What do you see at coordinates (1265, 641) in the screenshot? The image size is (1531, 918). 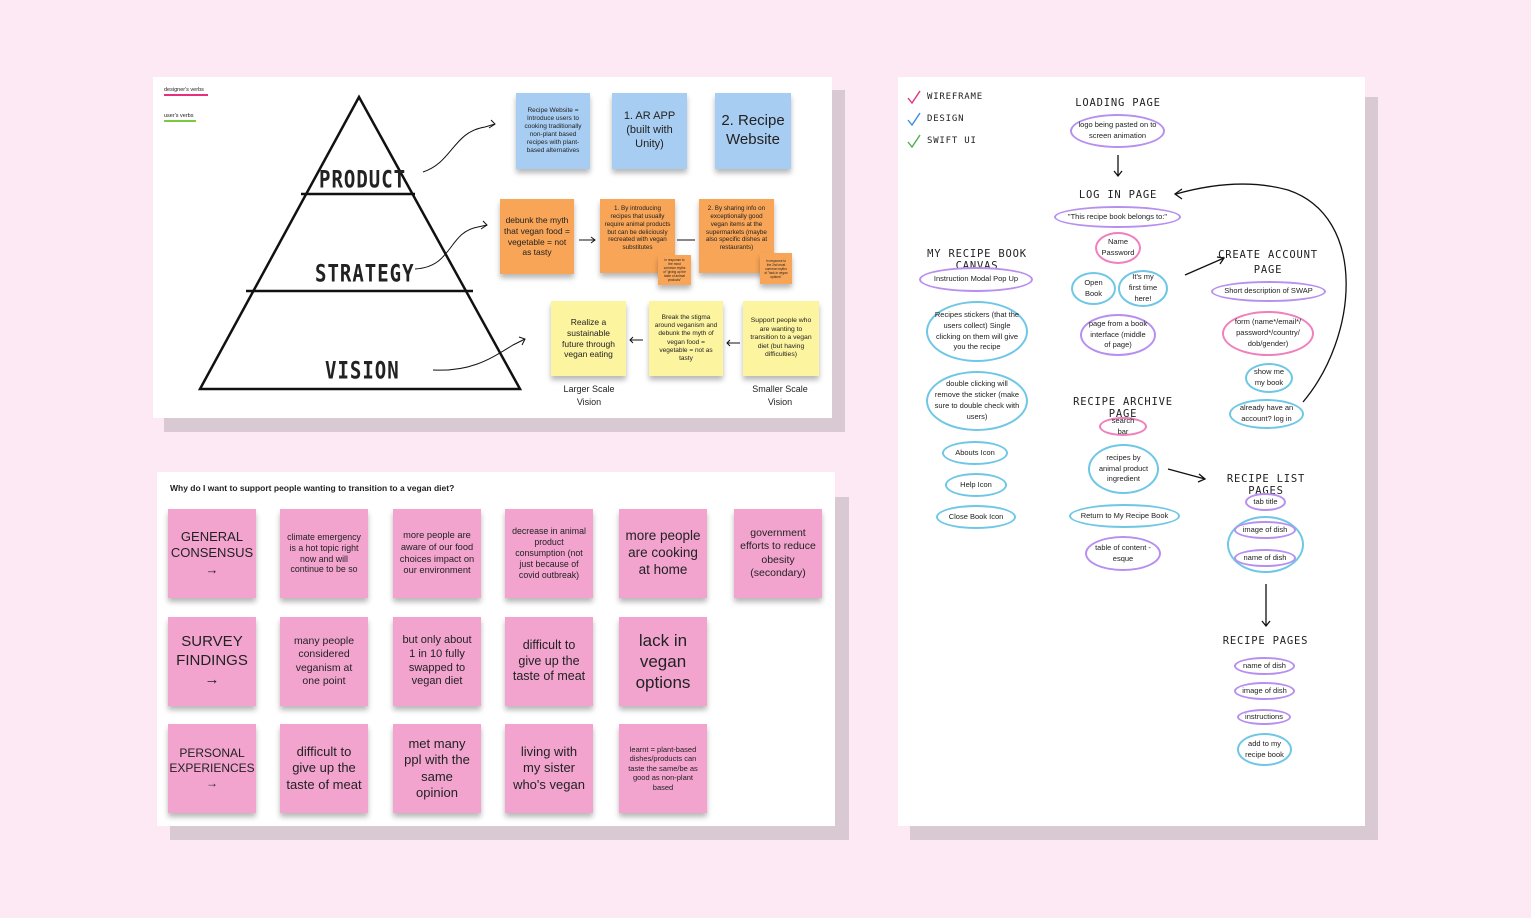 I see `heading-recipe-pages: RECIPE PAGES` at bounding box center [1265, 641].